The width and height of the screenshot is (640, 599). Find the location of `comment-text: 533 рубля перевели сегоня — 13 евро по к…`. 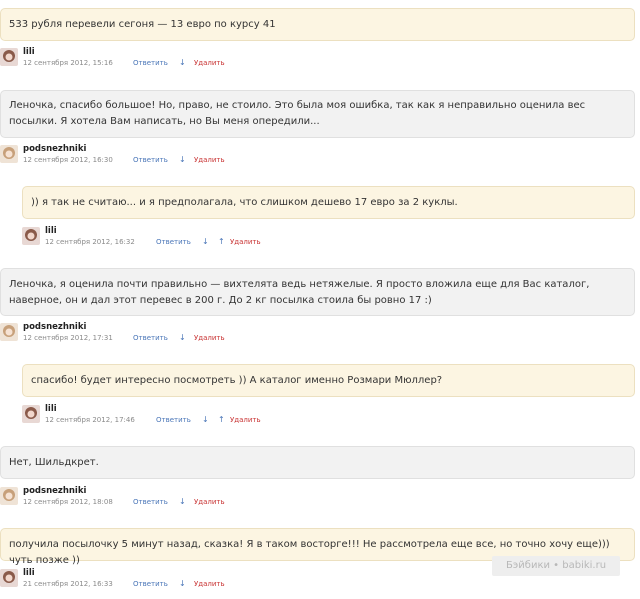

comment-text: 533 рубля перевели сегоня — 13 евро по к… is located at coordinates (142, 24).